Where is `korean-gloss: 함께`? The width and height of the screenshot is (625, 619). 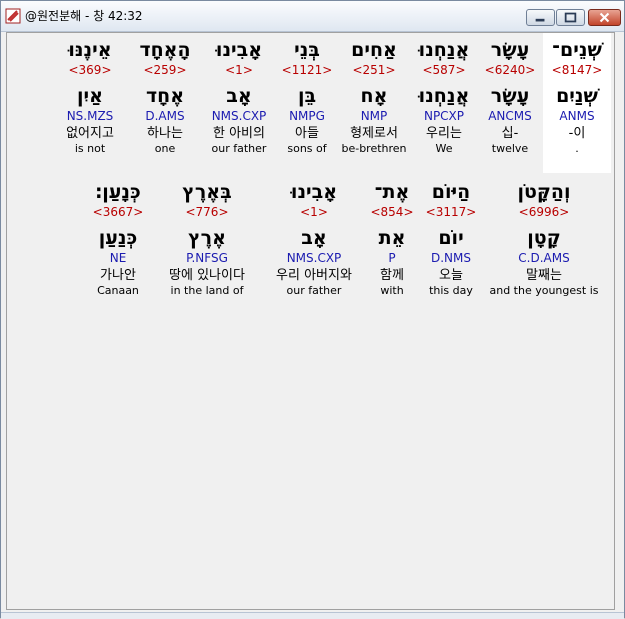
korean-gloss: 함께 is located at coordinates (392, 275).